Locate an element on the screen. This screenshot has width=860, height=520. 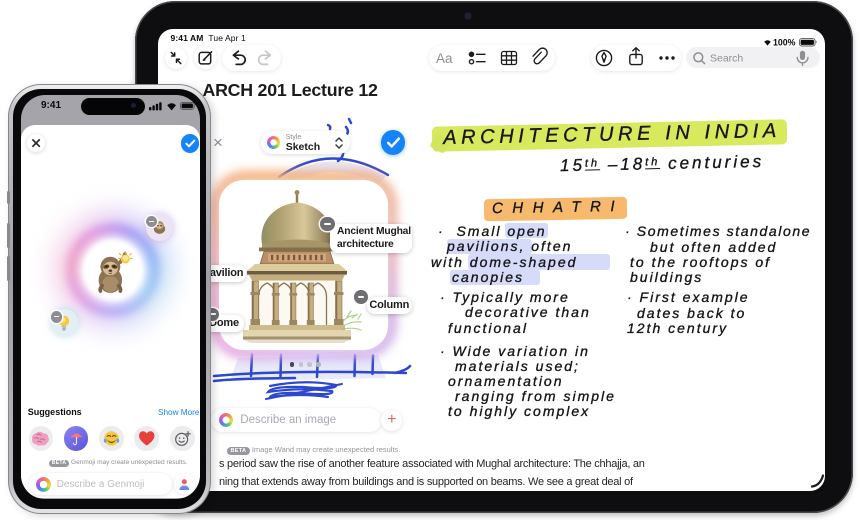
svg-text: Search is located at coordinates (726, 58).